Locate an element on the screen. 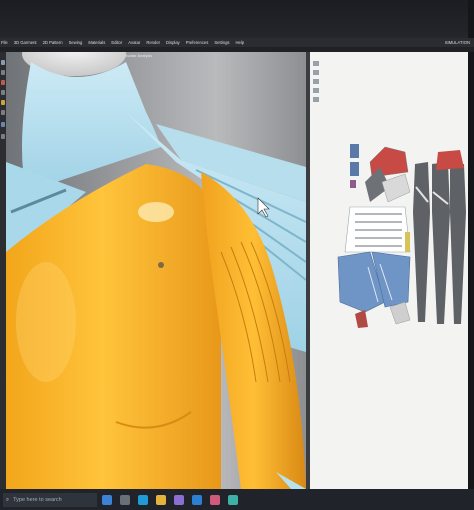  search-placeholder: Type here to search is located at coordinates (37, 500).